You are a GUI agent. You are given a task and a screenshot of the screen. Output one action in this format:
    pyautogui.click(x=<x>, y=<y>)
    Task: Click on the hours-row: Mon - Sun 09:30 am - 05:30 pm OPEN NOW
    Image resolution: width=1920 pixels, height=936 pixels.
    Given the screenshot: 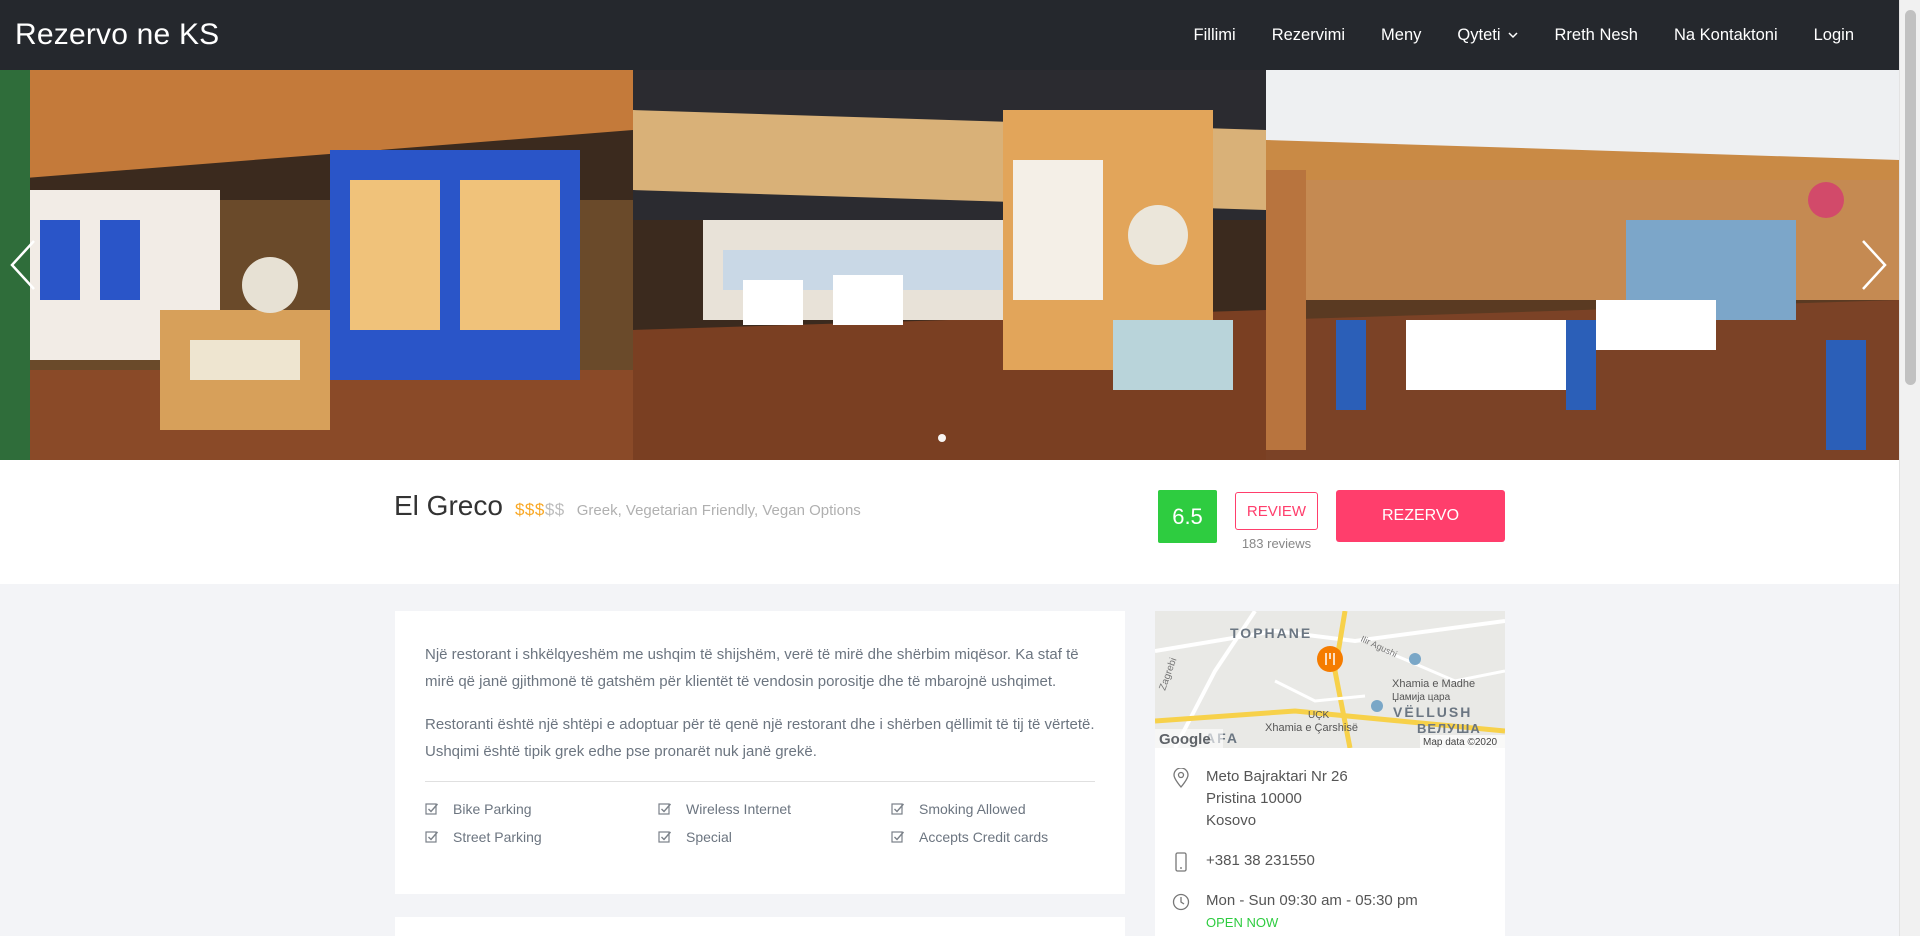 What is the action you would take?
    pyautogui.click(x=1330, y=912)
    